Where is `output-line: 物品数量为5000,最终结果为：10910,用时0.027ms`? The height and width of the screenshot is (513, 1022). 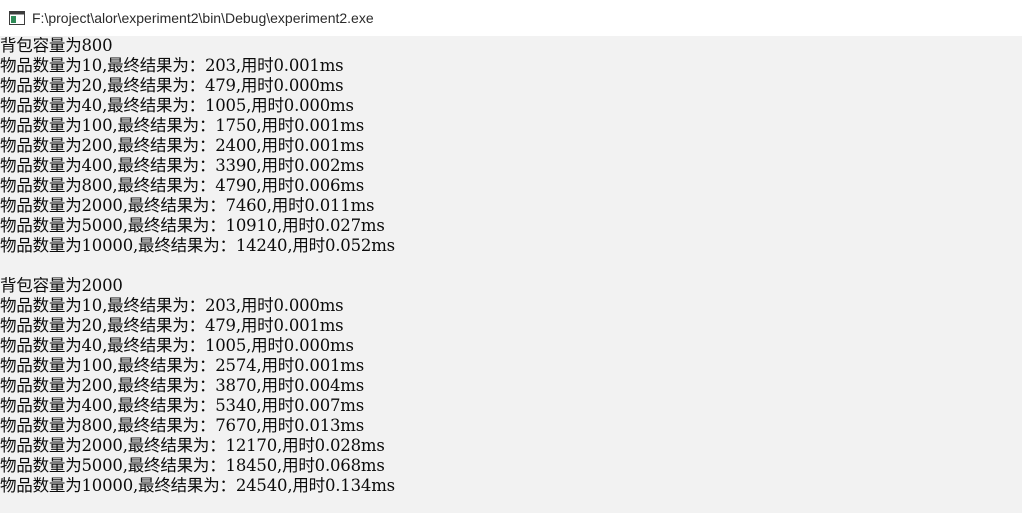 output-line: 物品数量为5000,最终结果为：10910,用时0.027ms is located at coordinates (192, 225).